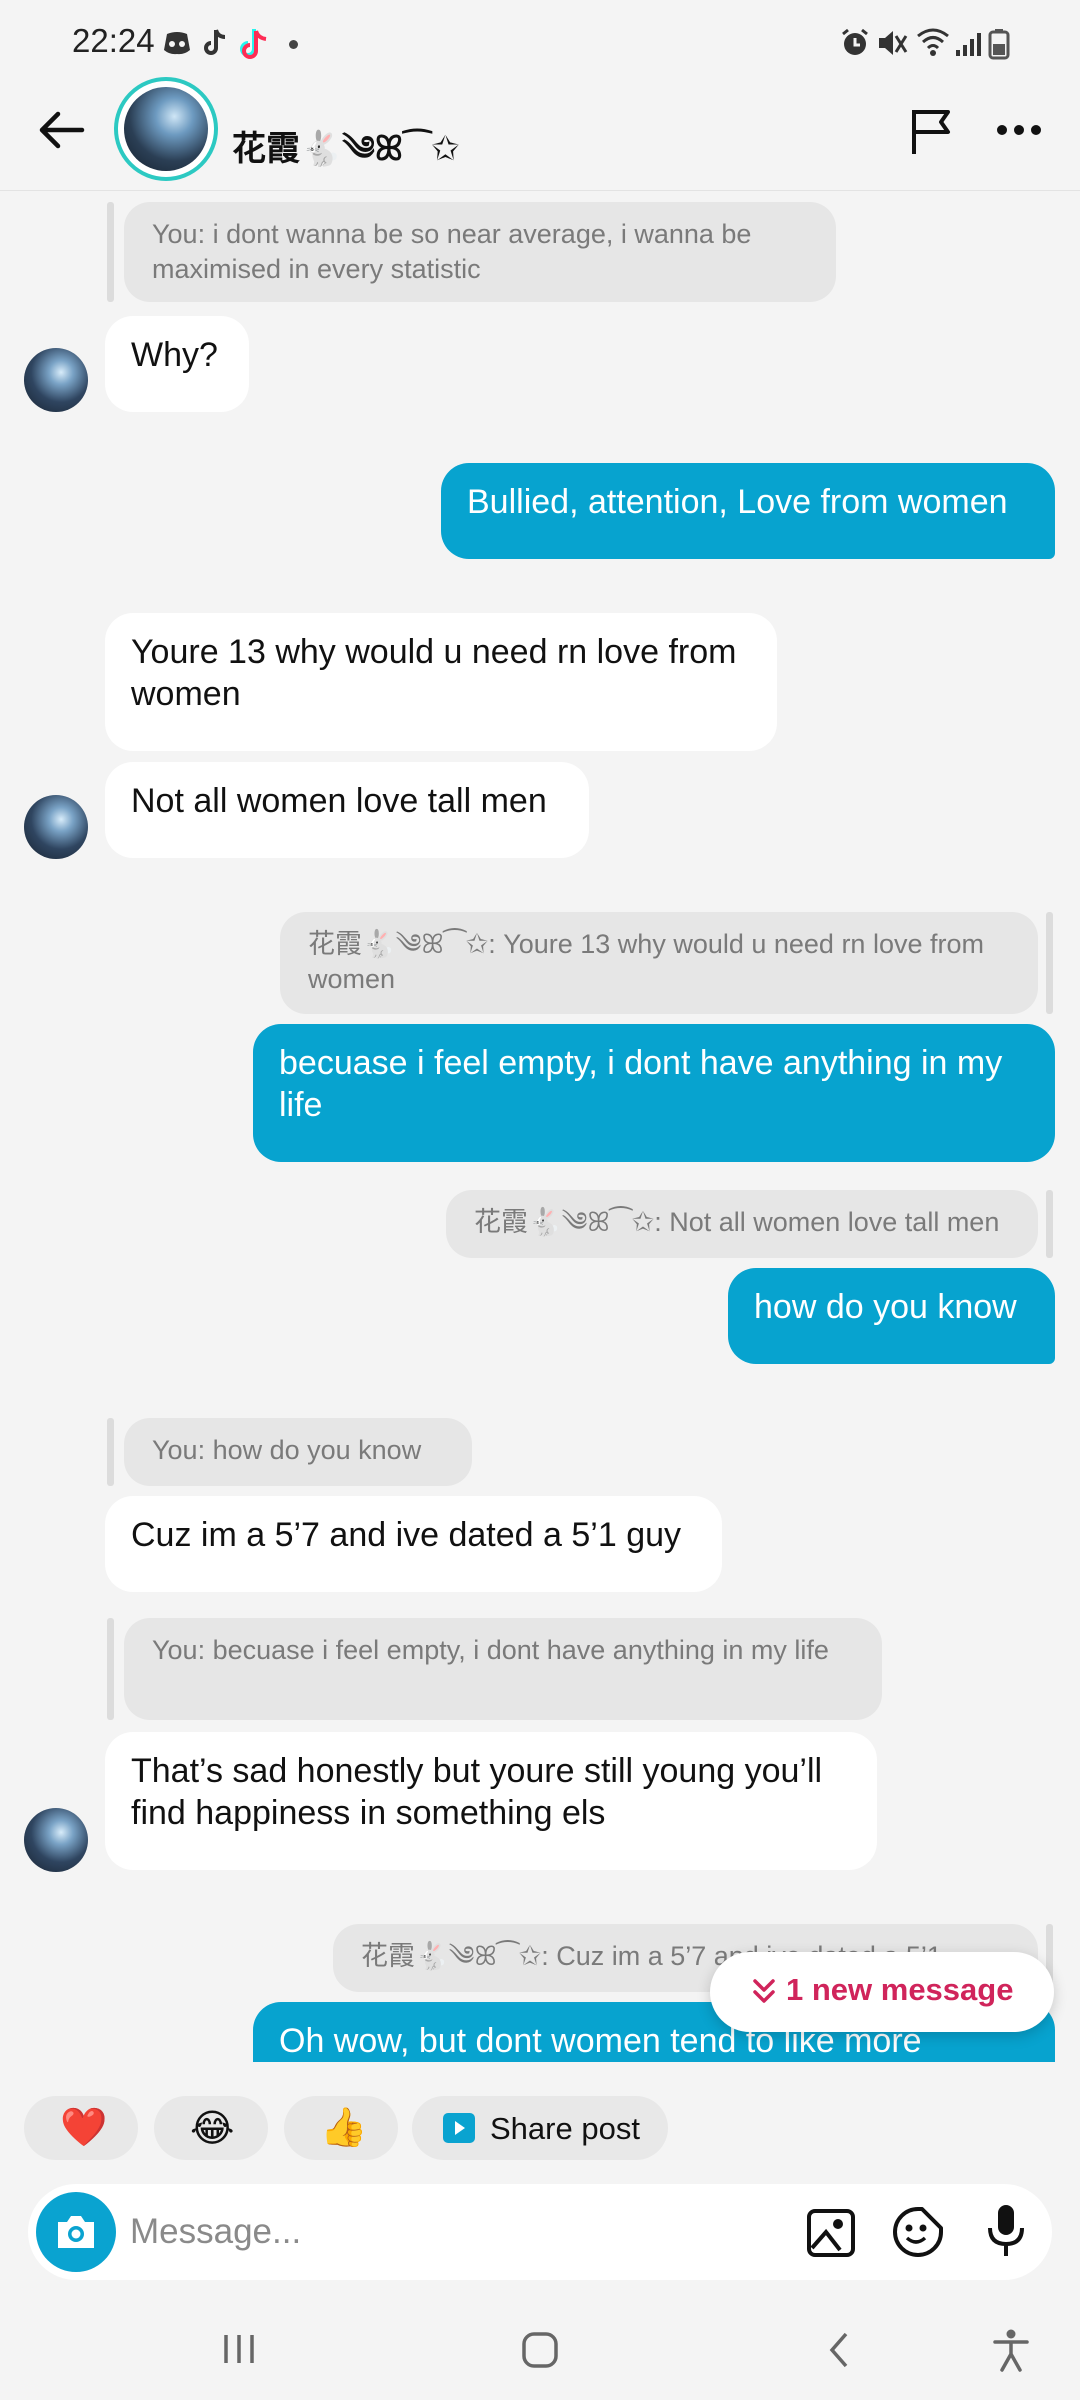  I want to click on reaction-laugh-button: 😂, so click(211, 2128).